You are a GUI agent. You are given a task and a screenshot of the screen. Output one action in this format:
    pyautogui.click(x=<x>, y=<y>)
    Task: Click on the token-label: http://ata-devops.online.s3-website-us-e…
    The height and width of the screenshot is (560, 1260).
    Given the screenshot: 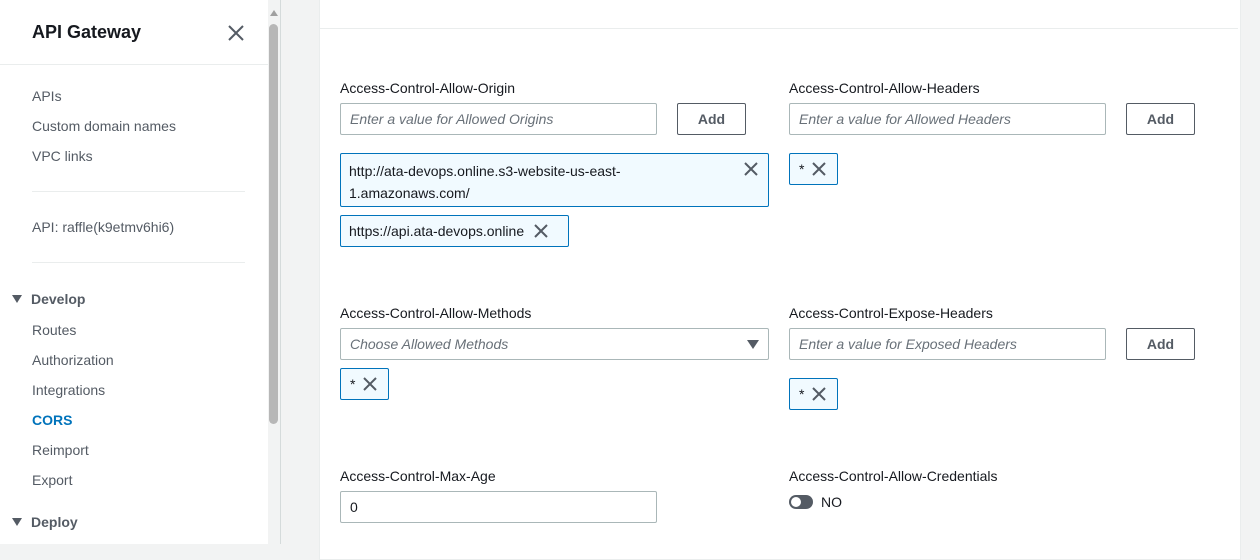 What is the action you would take?
    pyautogui.click(x=485, y=182)
    